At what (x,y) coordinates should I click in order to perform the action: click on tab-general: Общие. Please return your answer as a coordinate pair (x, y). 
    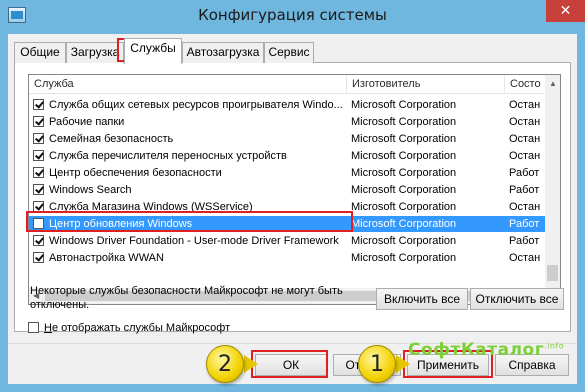
    Looking at the image, I should click on (40, 52).